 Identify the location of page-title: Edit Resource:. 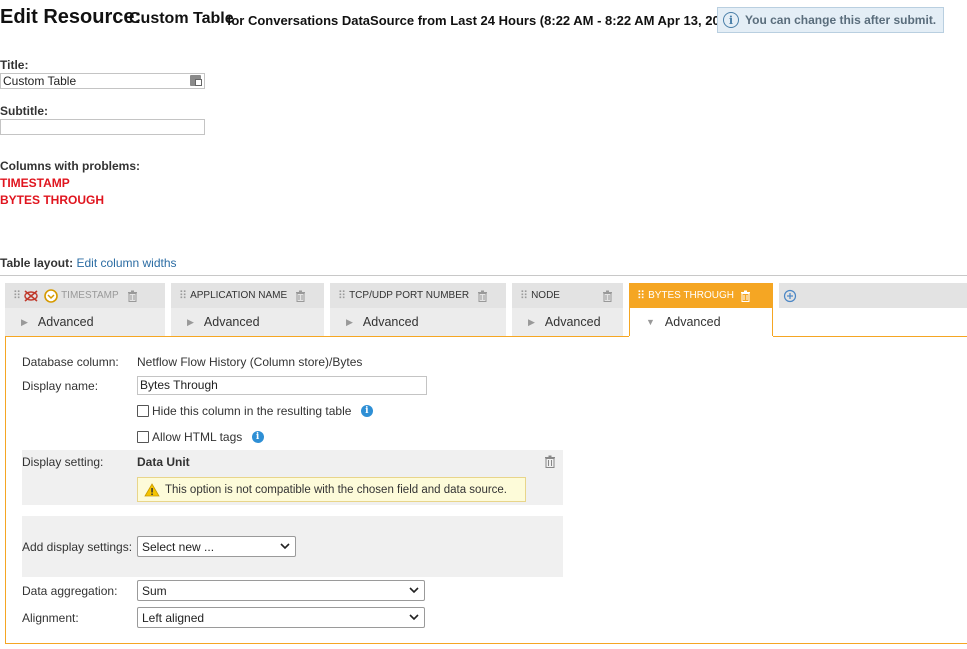
(71, 17).